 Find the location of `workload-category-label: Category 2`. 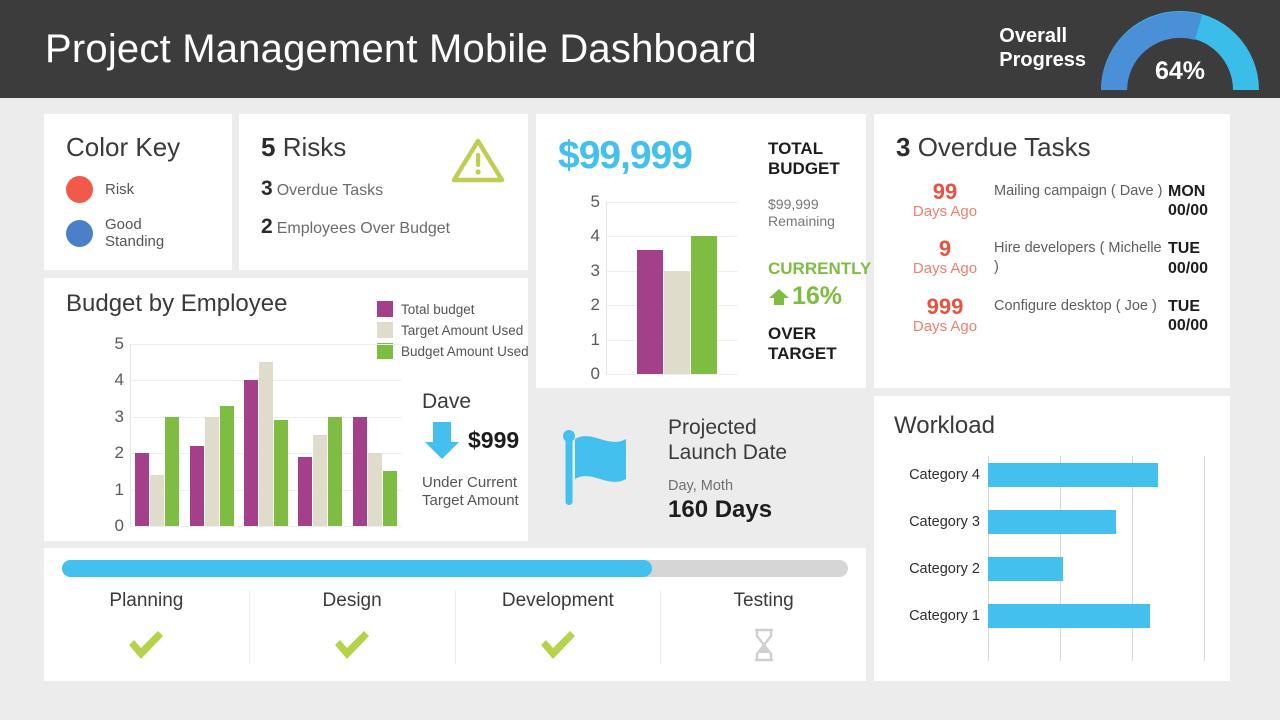

workload-category-label: Category 2 is located at coordinates (944, 569).